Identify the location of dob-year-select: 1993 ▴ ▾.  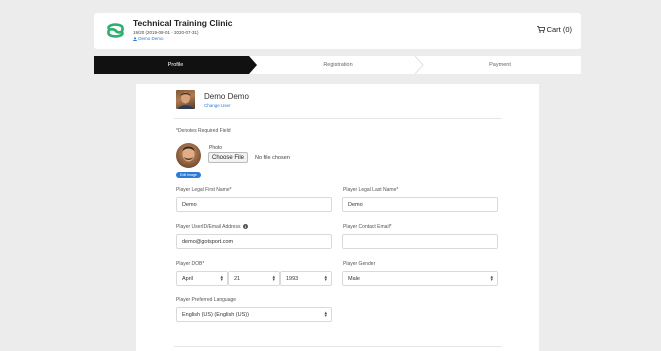
(306, 278).